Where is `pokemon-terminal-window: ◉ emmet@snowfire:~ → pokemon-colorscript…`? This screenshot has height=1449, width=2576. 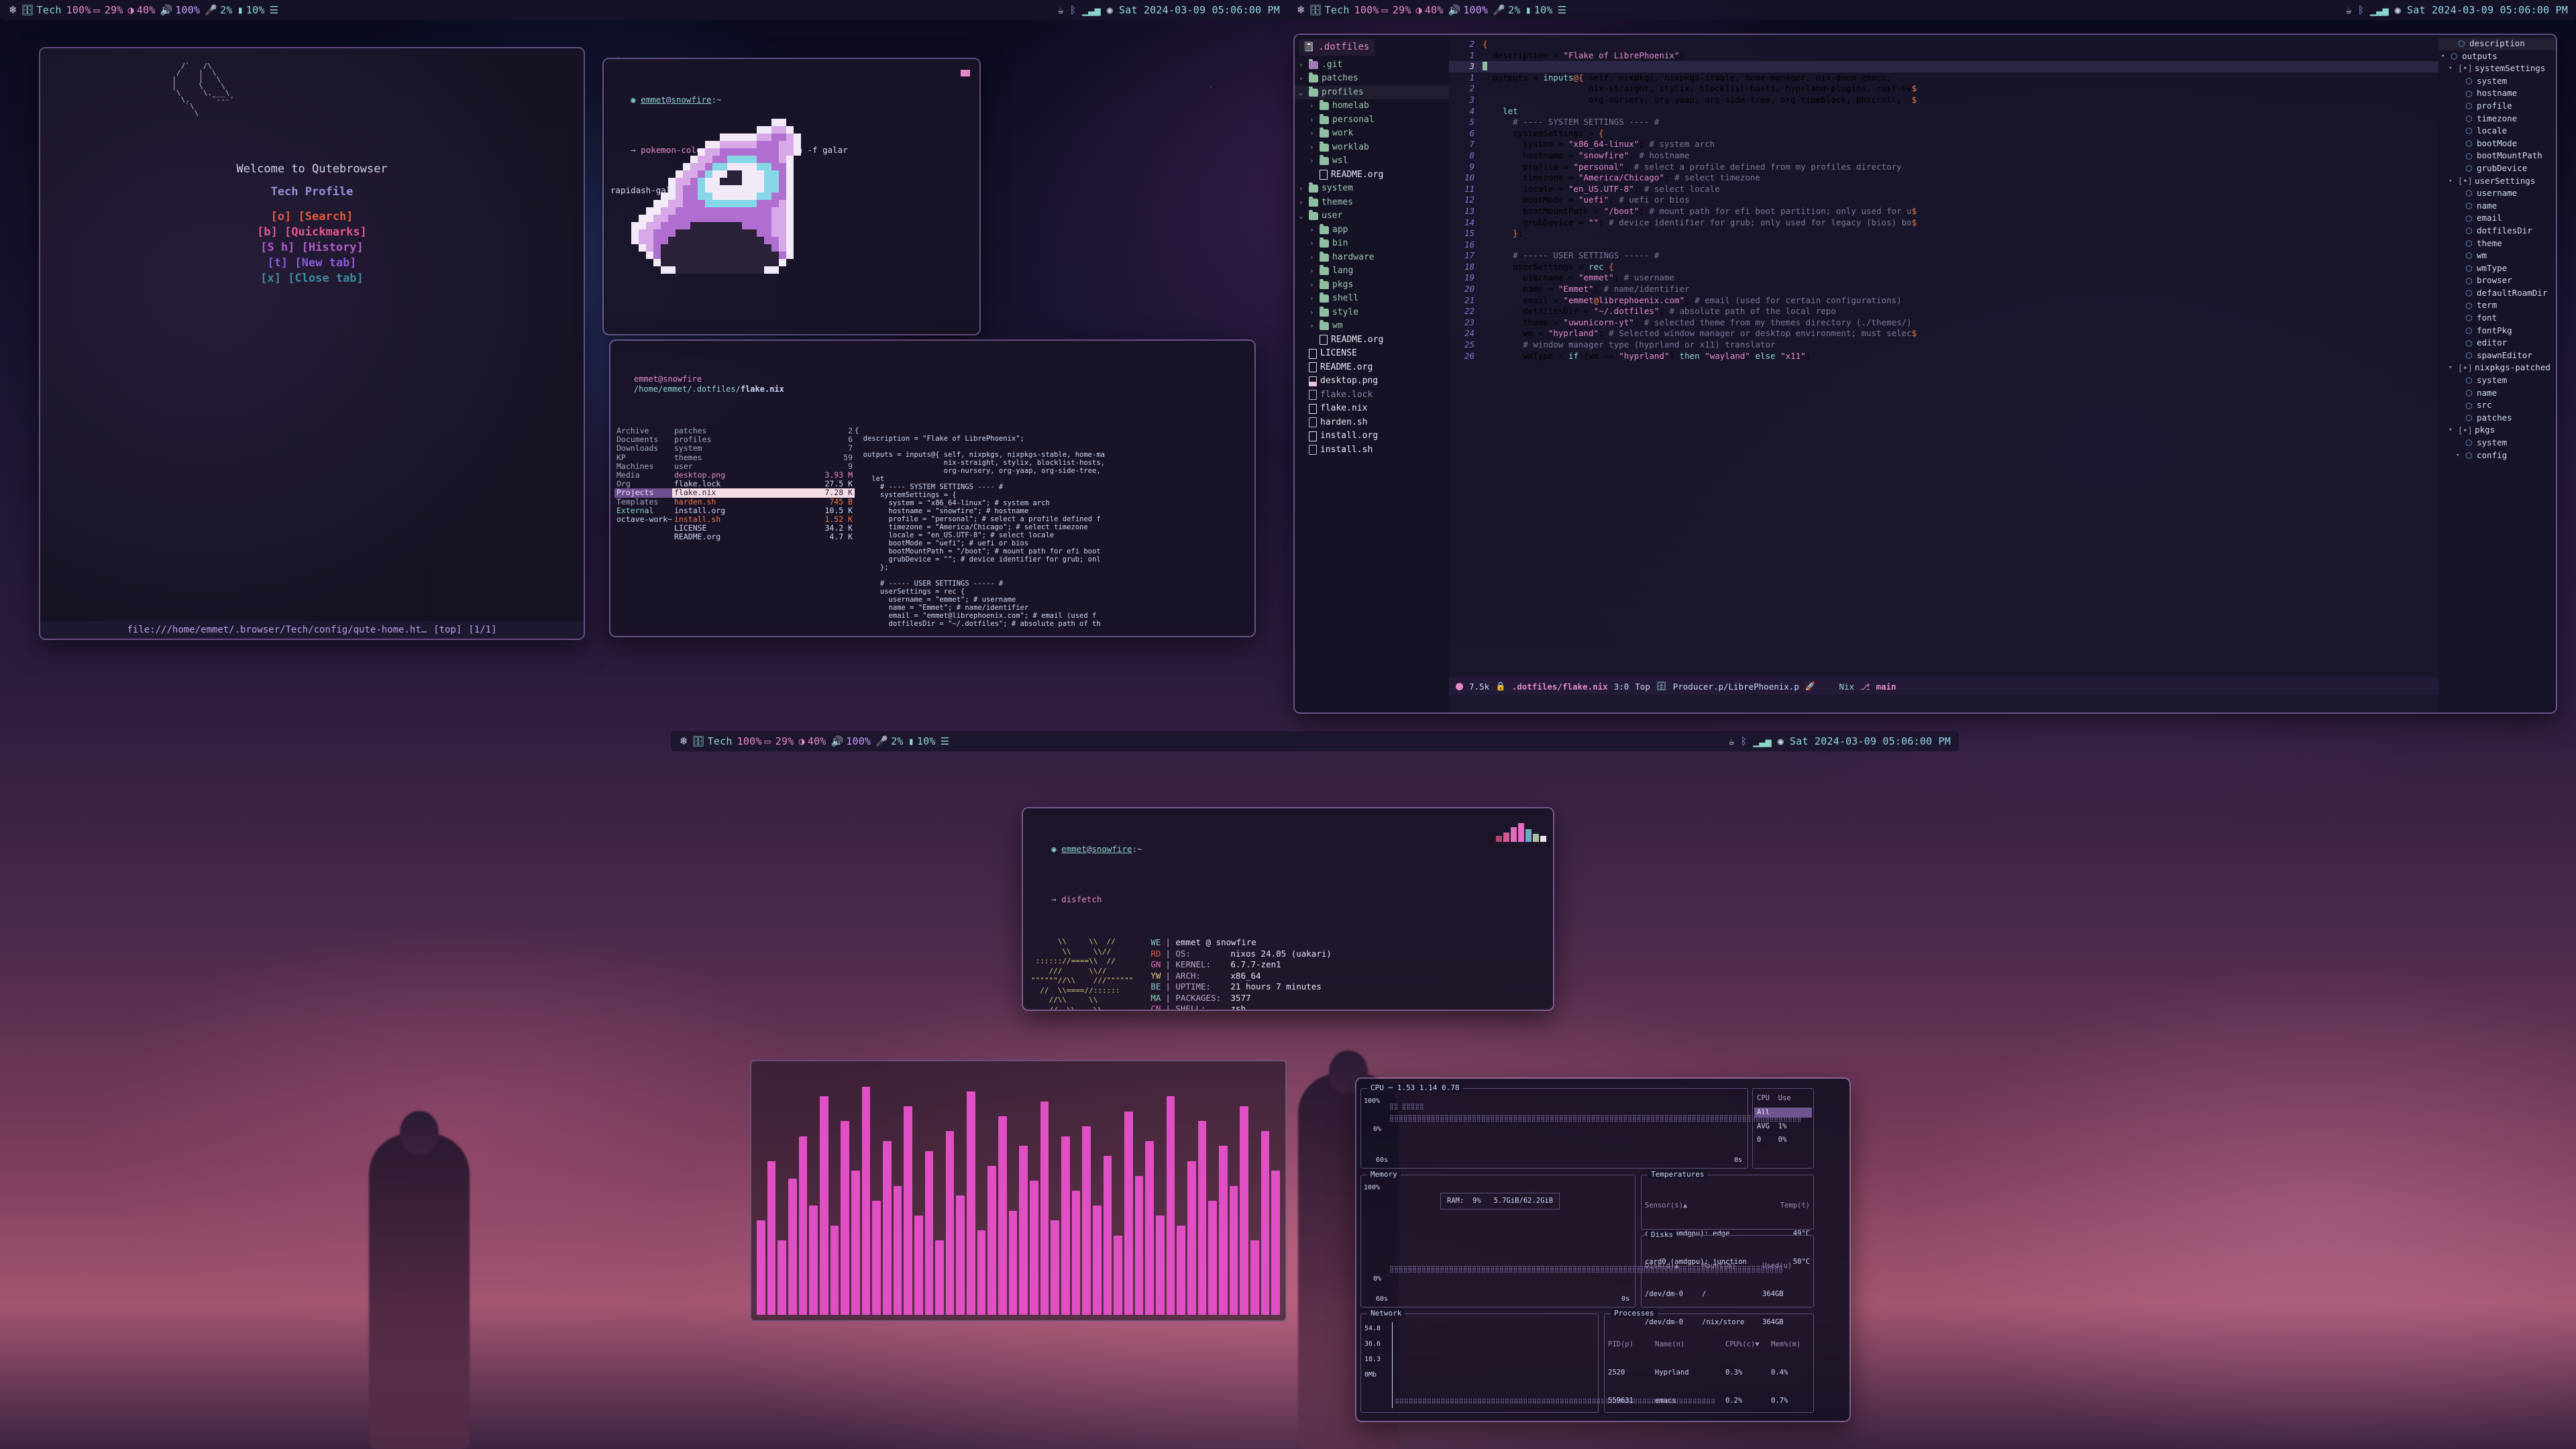 pokemon-terminal-window: ◉ emmet@snowfire:~ → pokemon-colorscript… is located at coordinates (791, 196).